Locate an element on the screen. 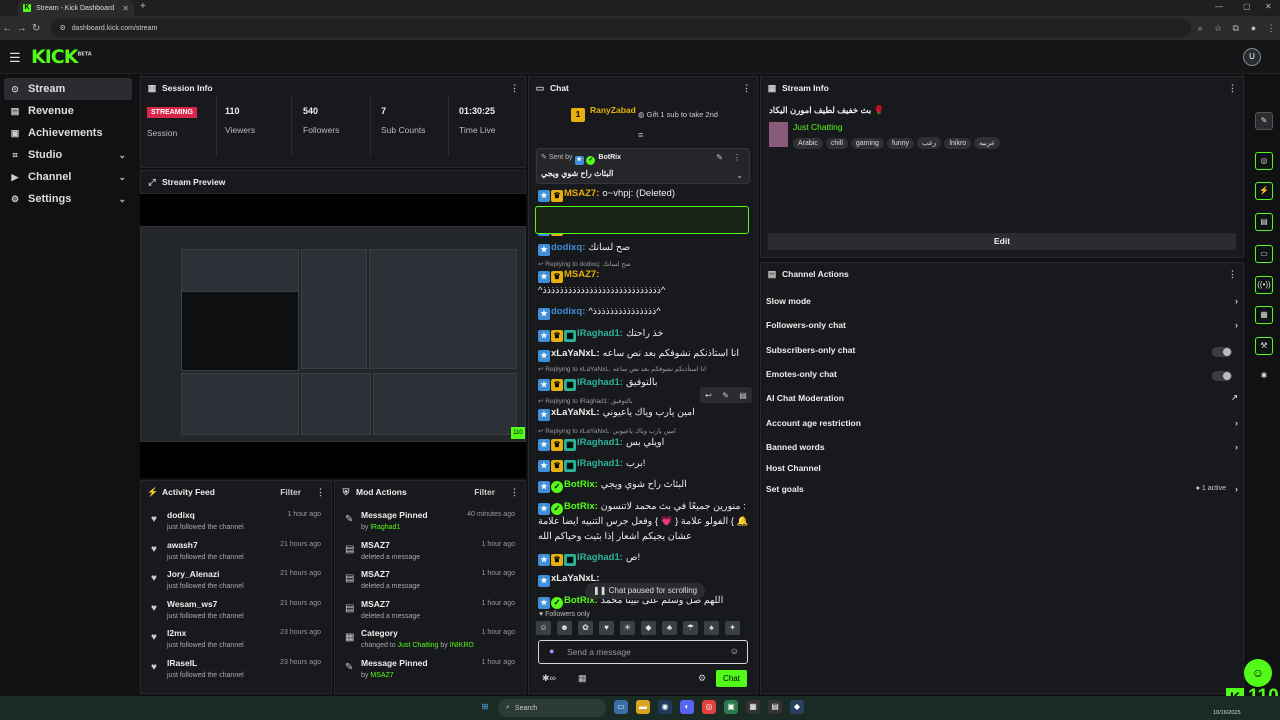  app-icon: ▤ is located at coordinates (775, 707).